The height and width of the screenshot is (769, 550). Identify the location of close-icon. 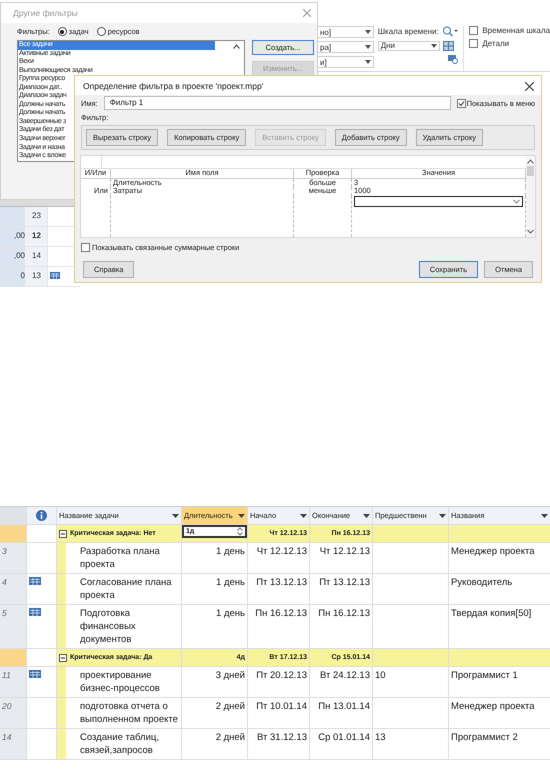
(529, 86).